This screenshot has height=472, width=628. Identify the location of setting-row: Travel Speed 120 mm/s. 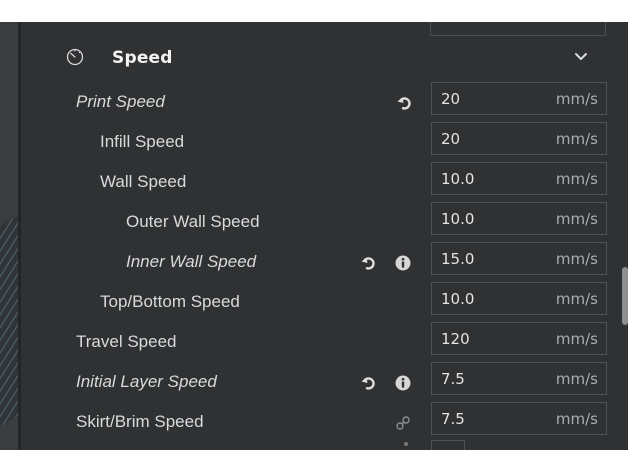
(305, 342).